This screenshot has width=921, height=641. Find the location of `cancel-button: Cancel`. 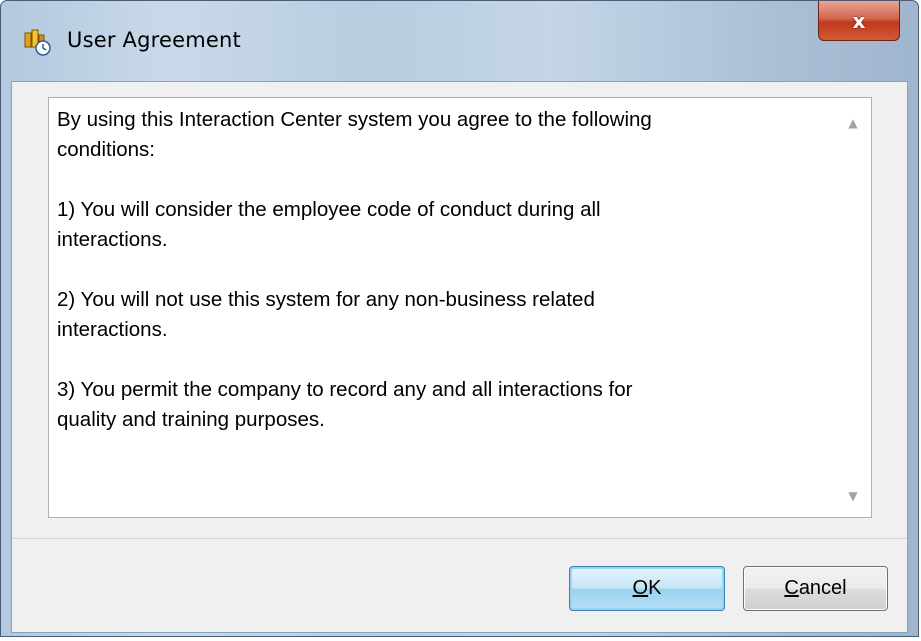

cancel-button: Cancel is located at coordinates (815, 588).